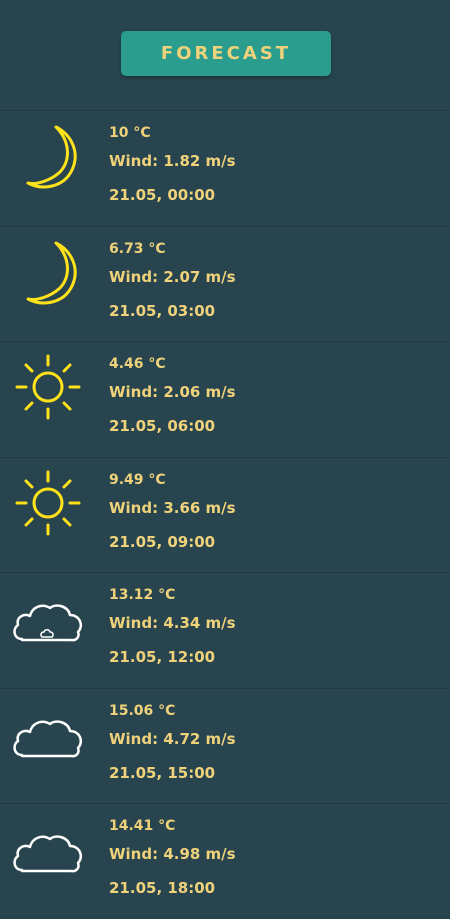  What do you see at coordinates (49, 618) in the screenshot?
I see `cloud-rain-icon` at bounding box center [49, 618].